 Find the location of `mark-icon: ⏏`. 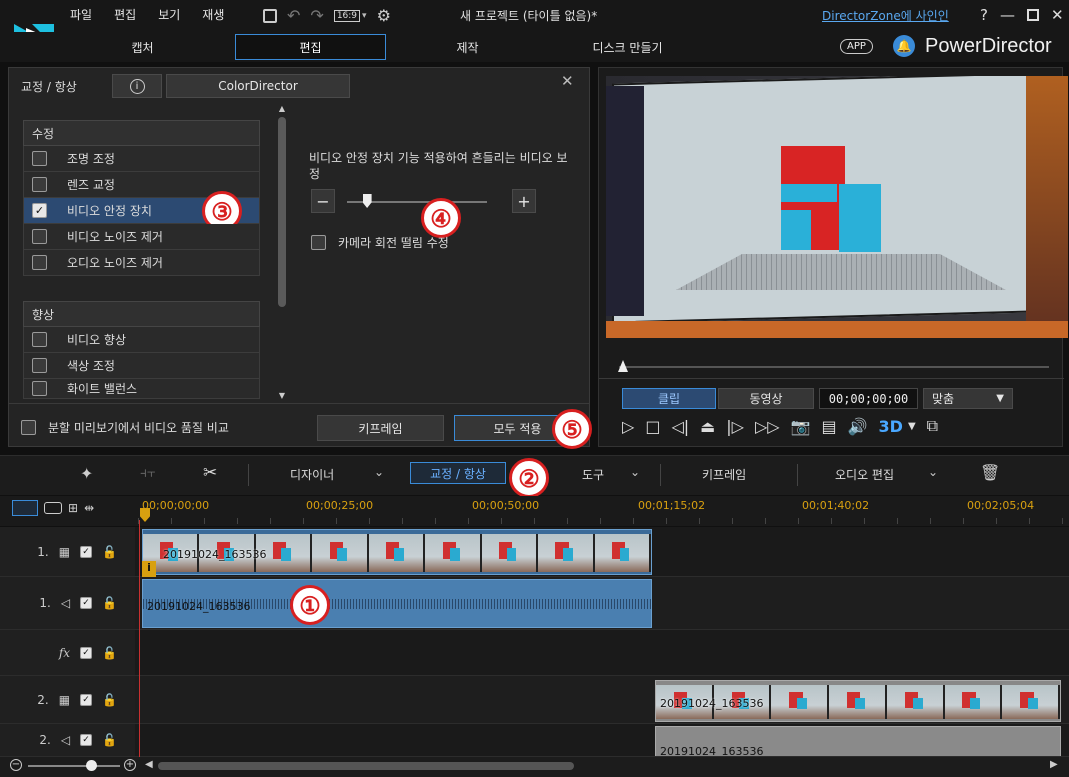

mark-icon: ⏏ is located at coordinates (707, 426).